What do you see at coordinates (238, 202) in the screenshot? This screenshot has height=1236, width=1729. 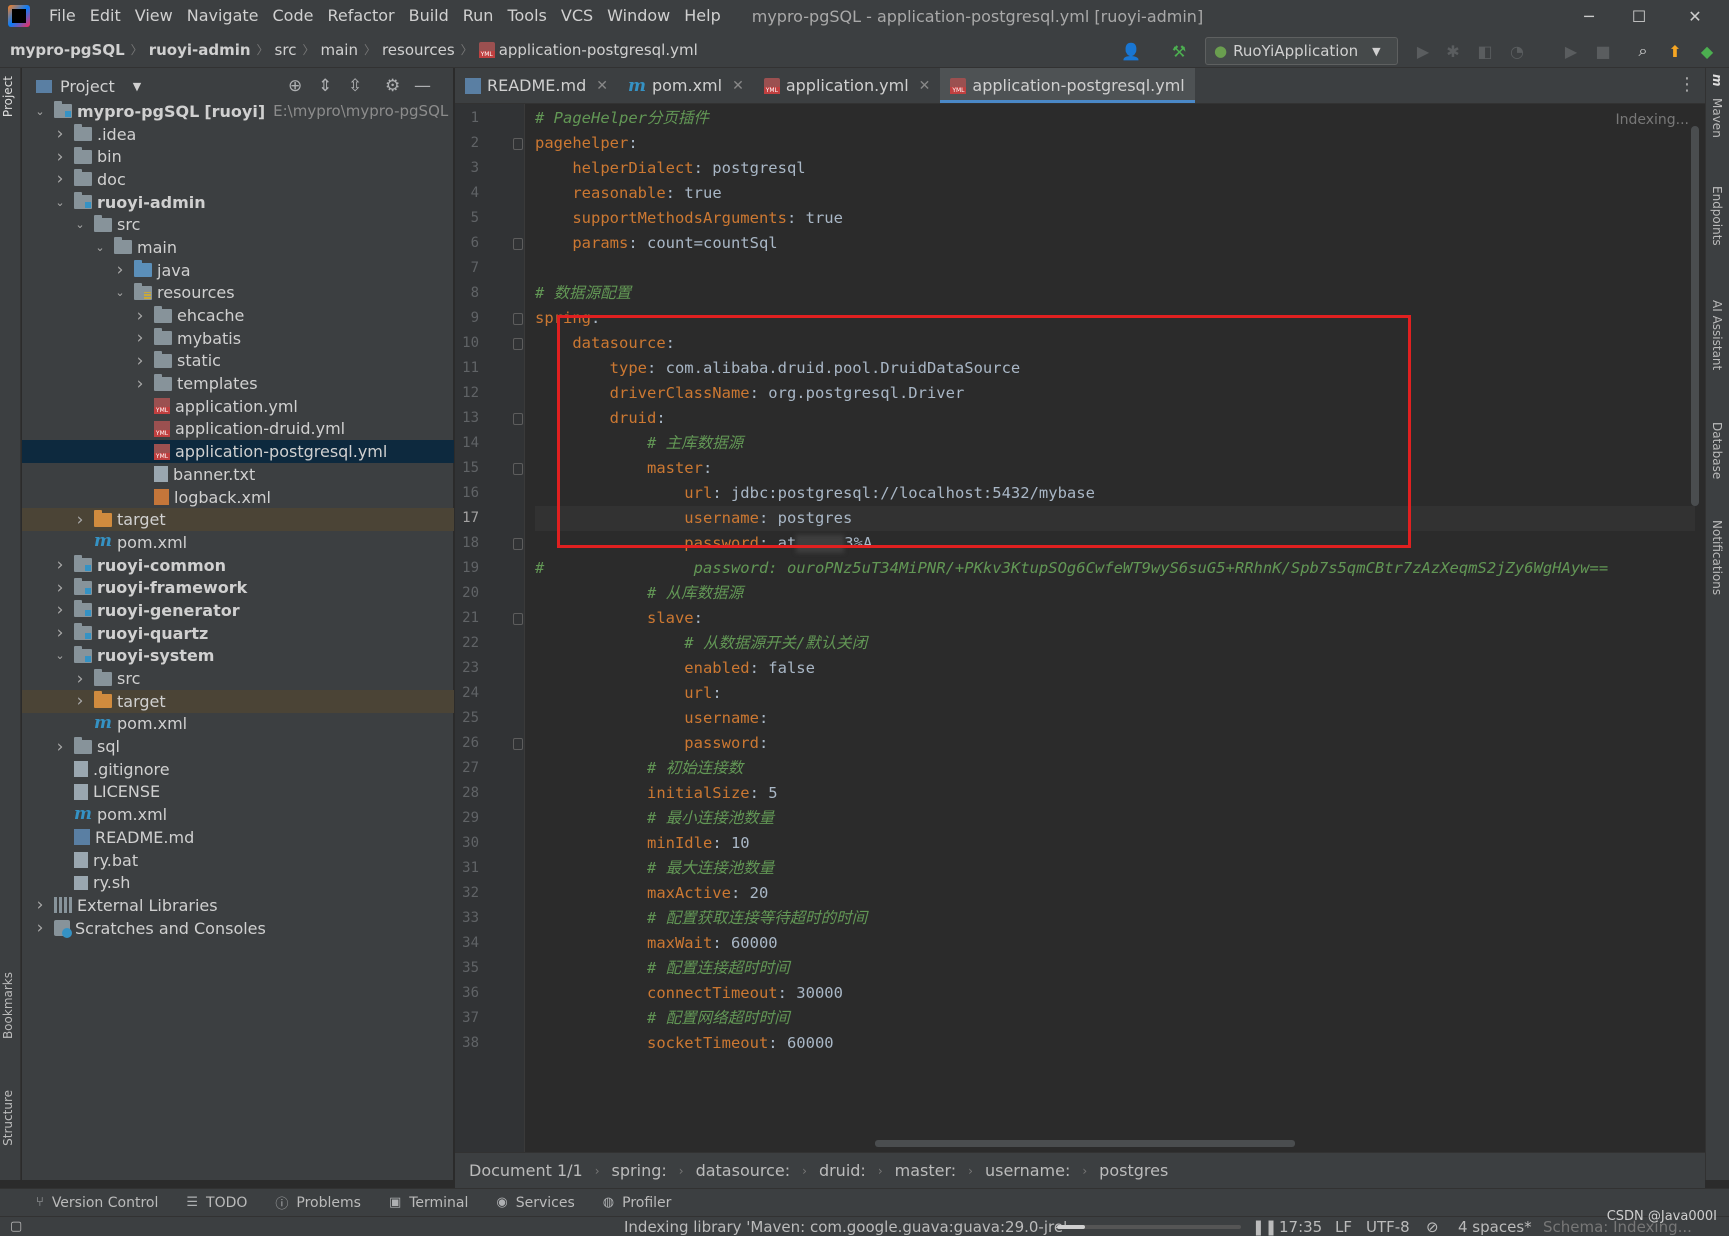 I see `tree-item: ⌄ ruoyi-admin` at bounding box center [238, 202].